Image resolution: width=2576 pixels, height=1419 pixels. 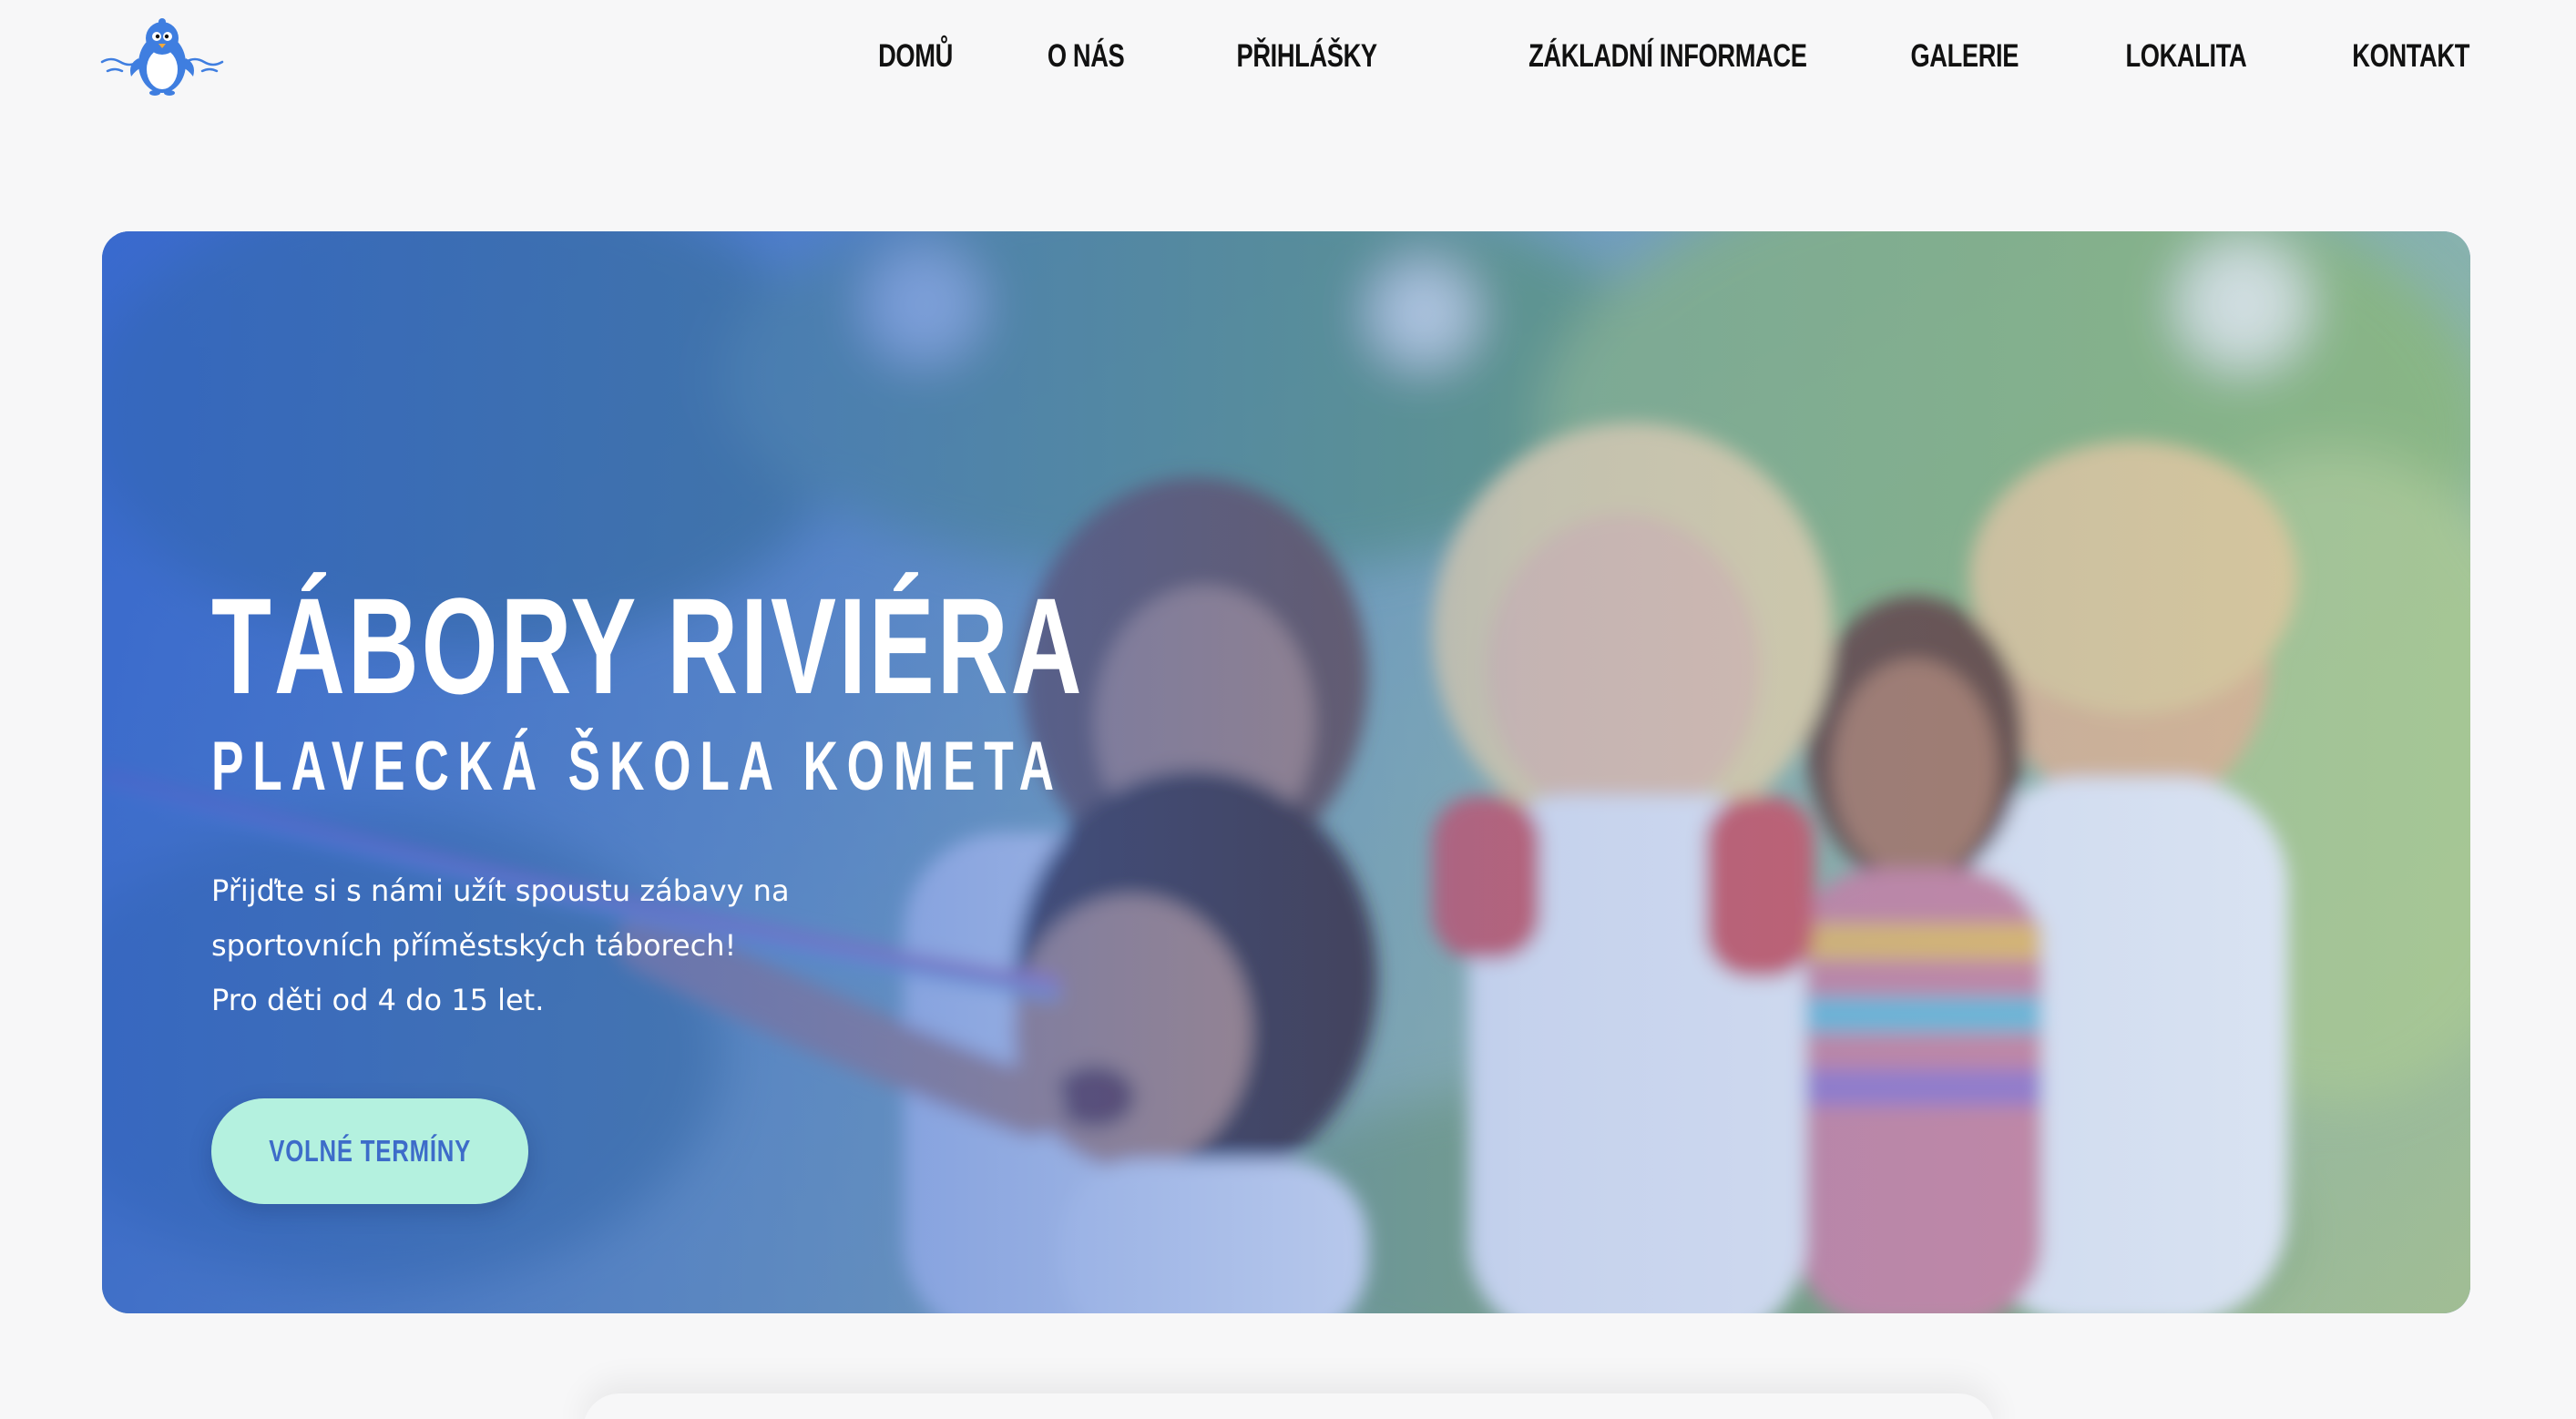 I want to click on nav-item-kontakt: KONTAKT, so click(x=2410, y=57).